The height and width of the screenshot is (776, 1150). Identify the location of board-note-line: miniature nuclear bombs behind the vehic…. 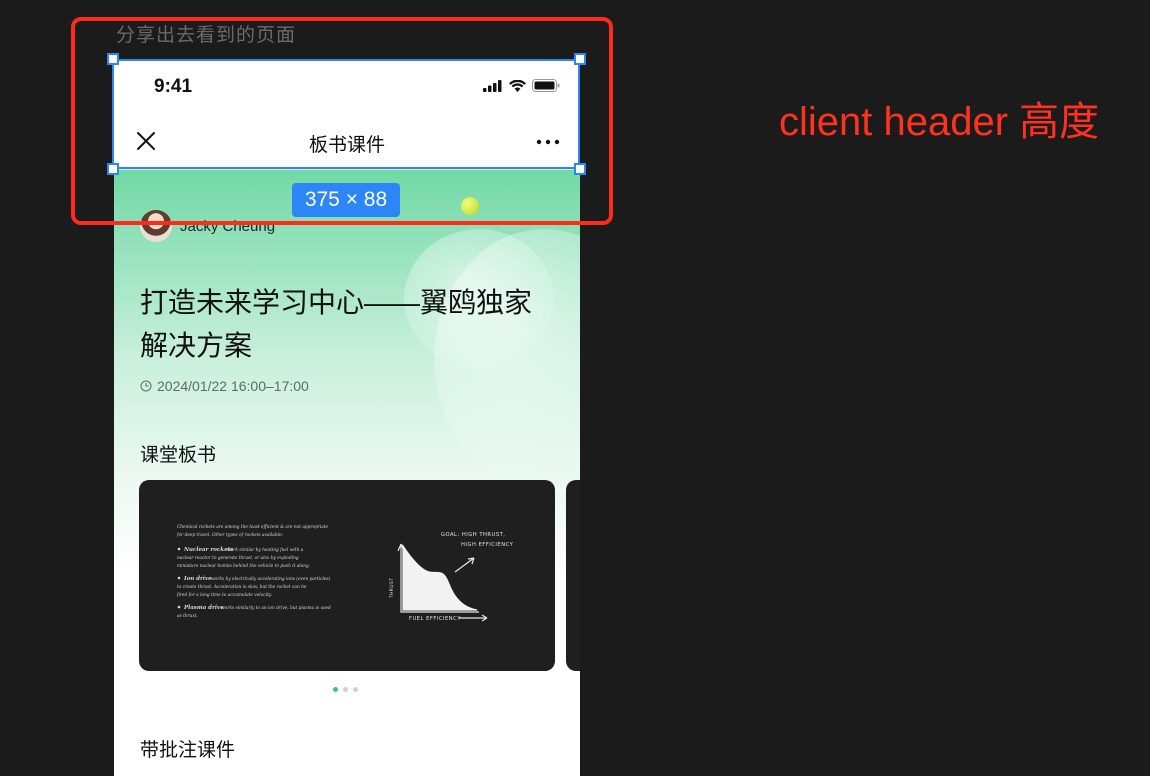
(243, 566).